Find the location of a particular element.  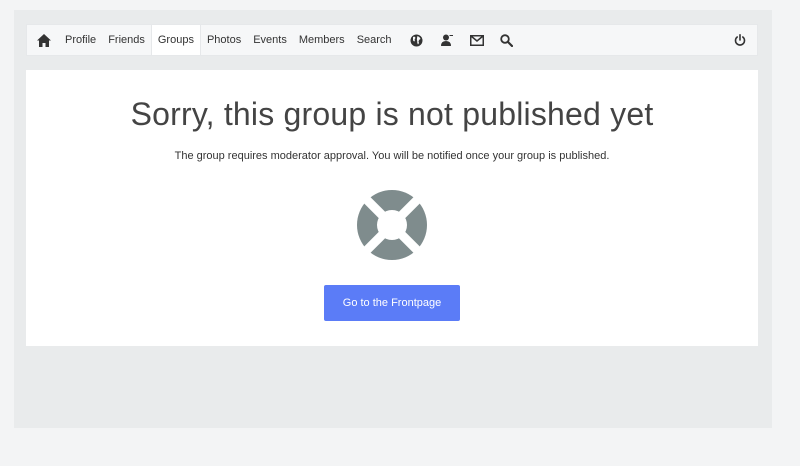

nav-item-search: Search is located at coordinates (374, 40).